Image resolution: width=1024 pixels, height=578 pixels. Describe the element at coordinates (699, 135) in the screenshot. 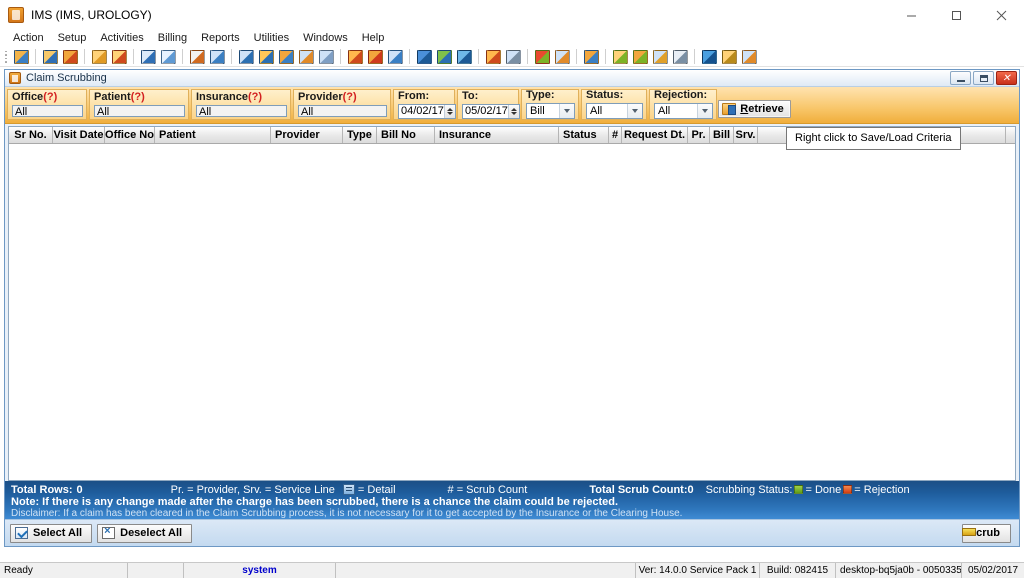

I see `grid-column-header-pr: Pr.` at that location.